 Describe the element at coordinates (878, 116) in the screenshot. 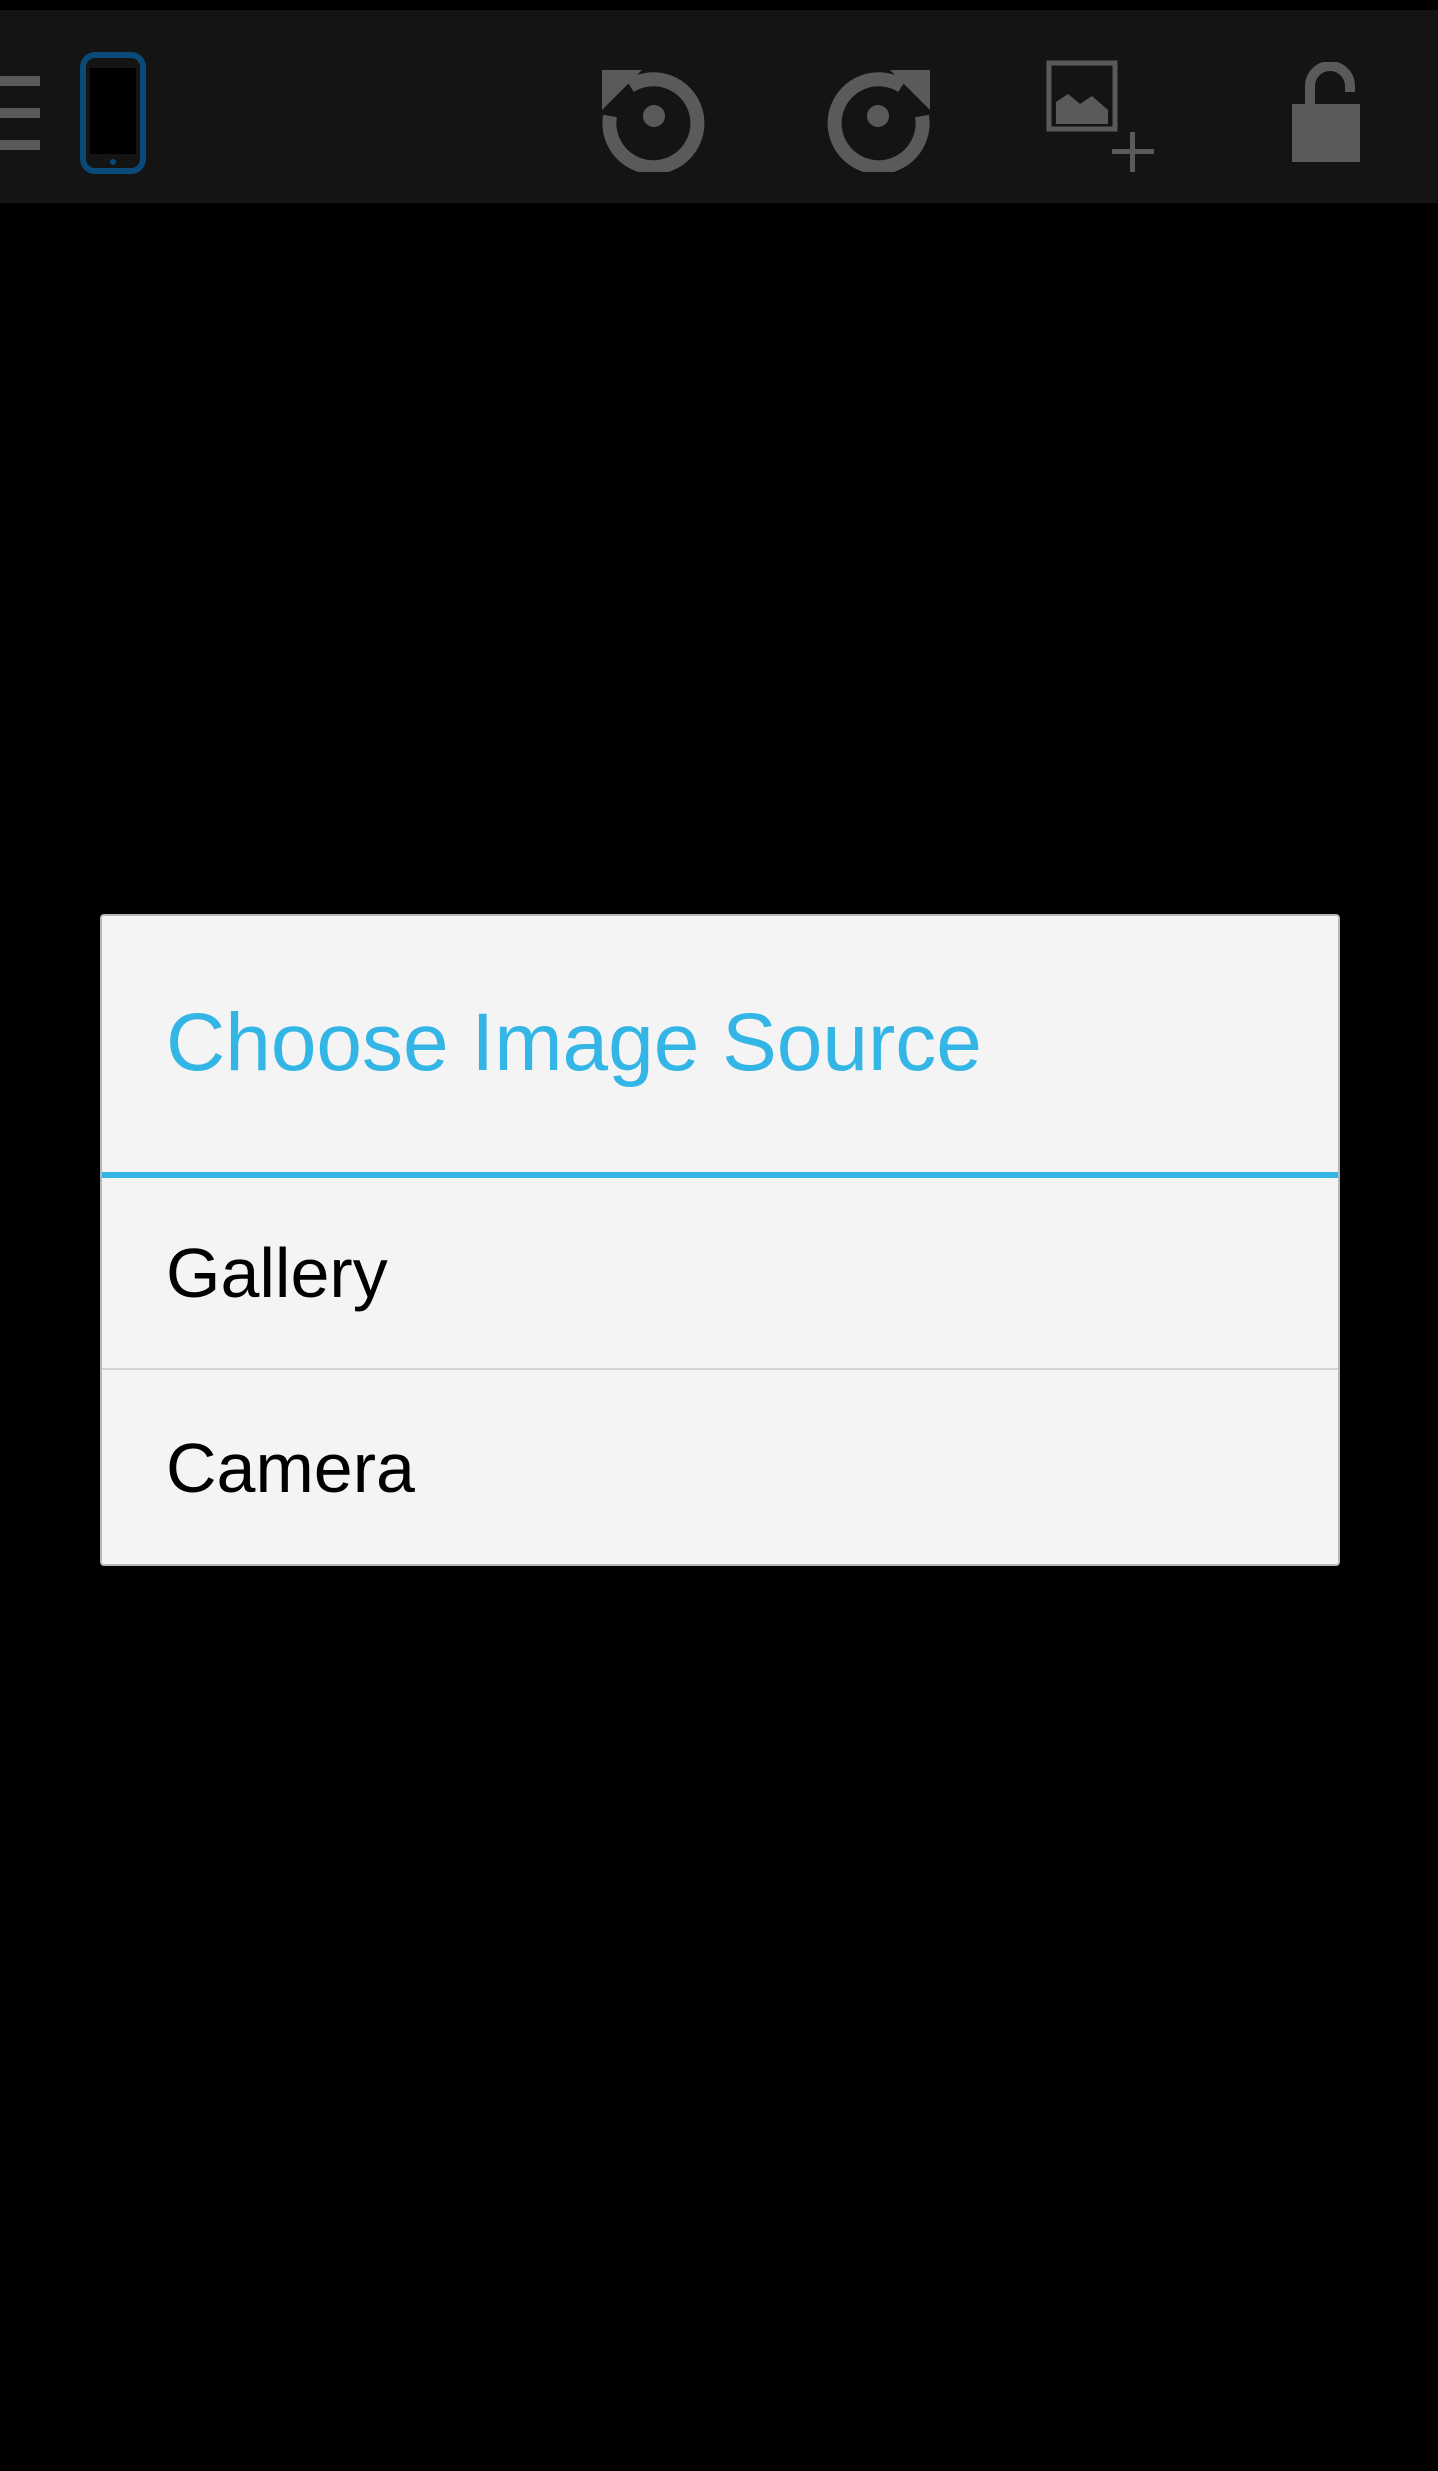

I see `redo-icon` at that location.